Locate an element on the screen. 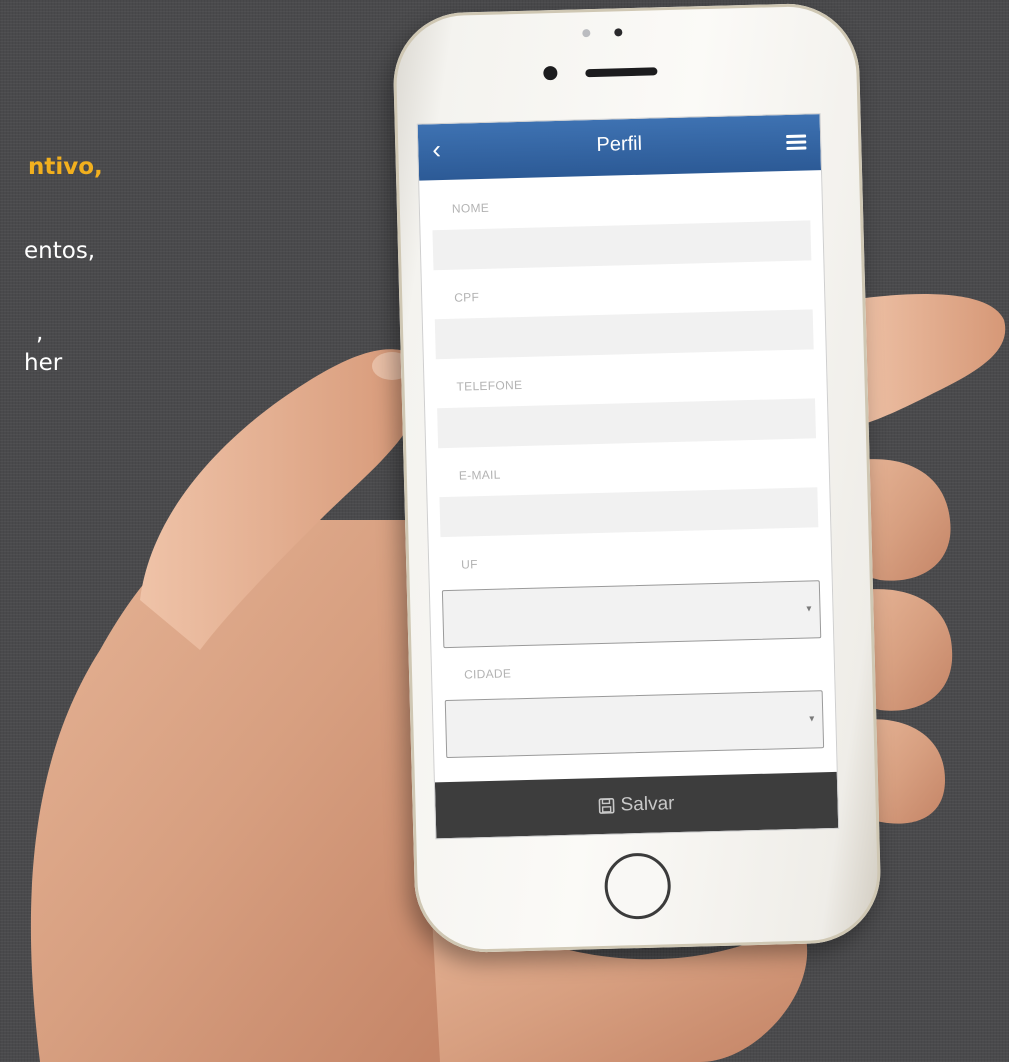 This screenshot has height=1062, width=1009. field-email: E-MAIL is located at coordinates (628, 487).